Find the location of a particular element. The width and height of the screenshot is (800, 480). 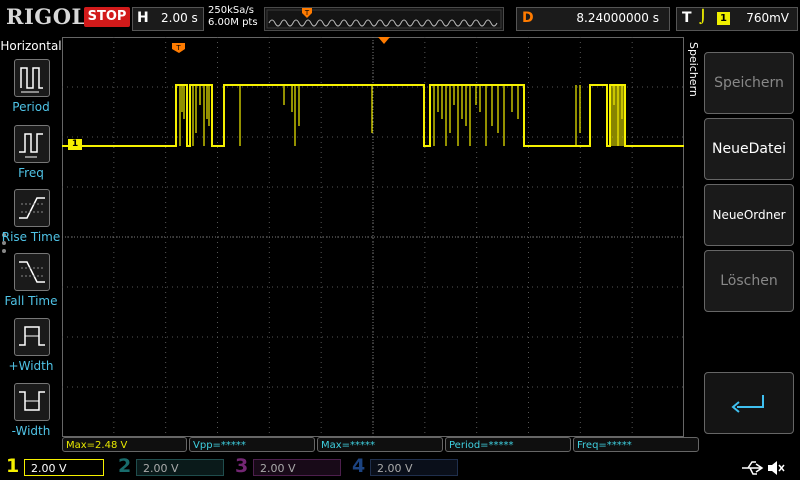

delay-box: D 8.24000000 s is located at coordinates (593, 19).